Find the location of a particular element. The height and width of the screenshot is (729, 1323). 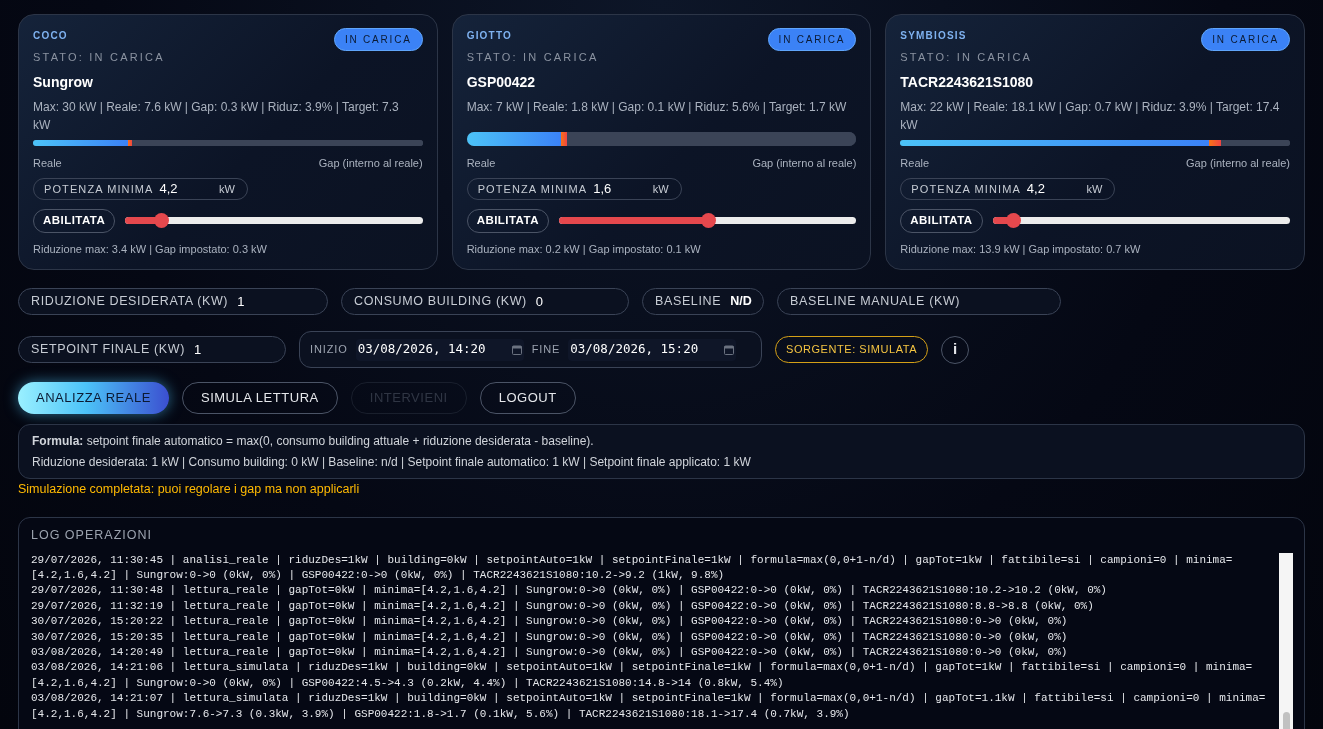

log-line: 30/07/2026, 15:20:22 | lettura_reale | gapTot=0kW | minima=[4.2,1.6,4.2] | Sungrow:0->0 (0kW, 0%) | GSP00422:0->0 (0kW, 0%) | TACR2243621S1080:0->0 (0kW, 0%) is located at coordinates (550, 622).